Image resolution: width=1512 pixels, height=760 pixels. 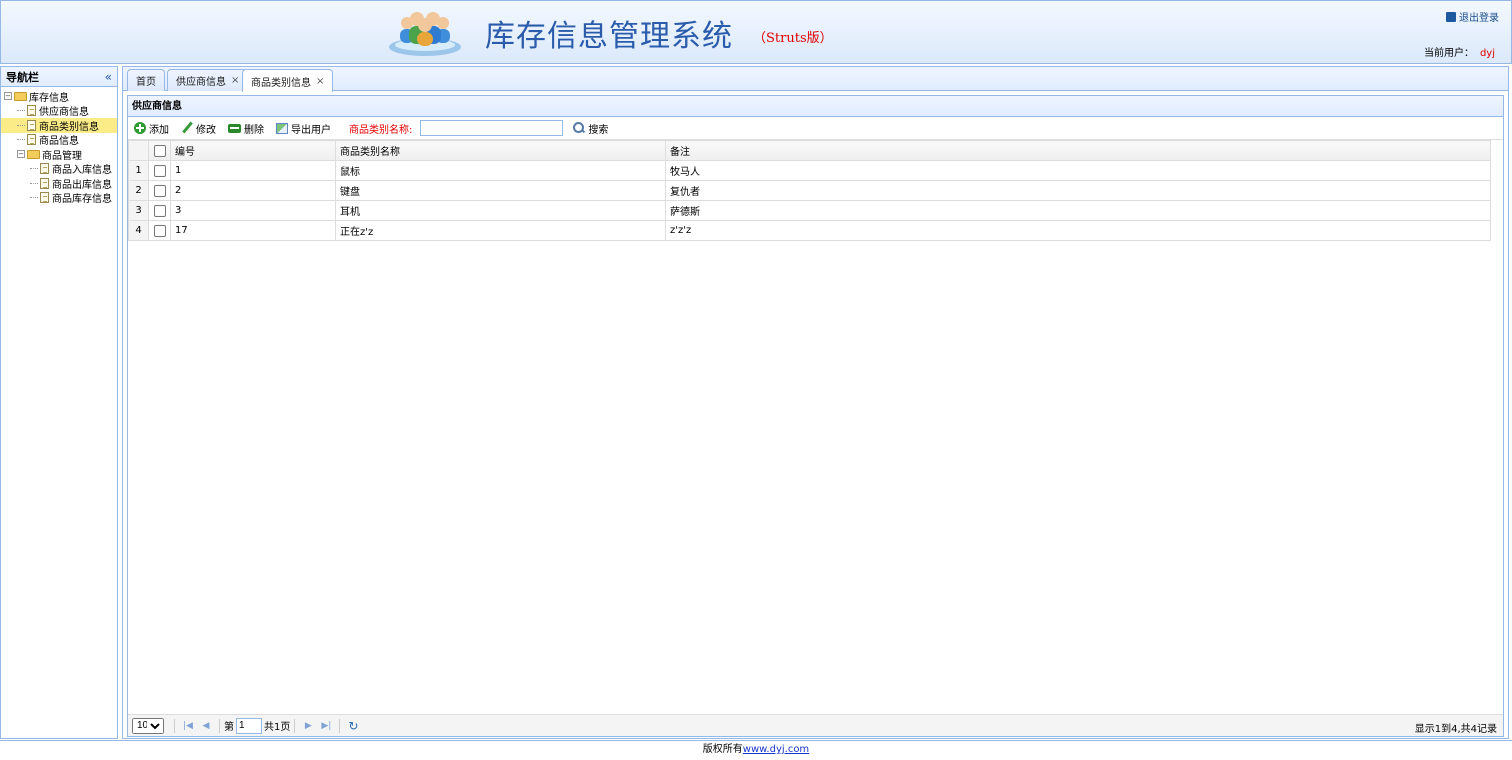 What do you see at coordinates (201, 82) in the screenshot?
I see `tab-label: 供应商信息` at bounding box center [201, 82].